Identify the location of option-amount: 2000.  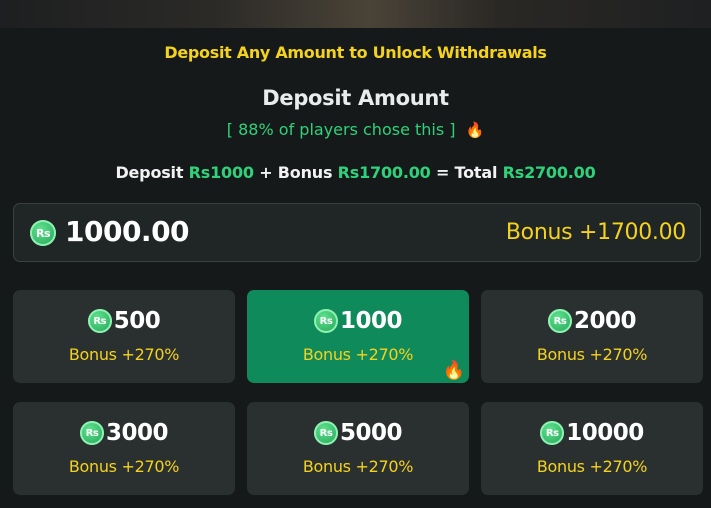
(605, 321).